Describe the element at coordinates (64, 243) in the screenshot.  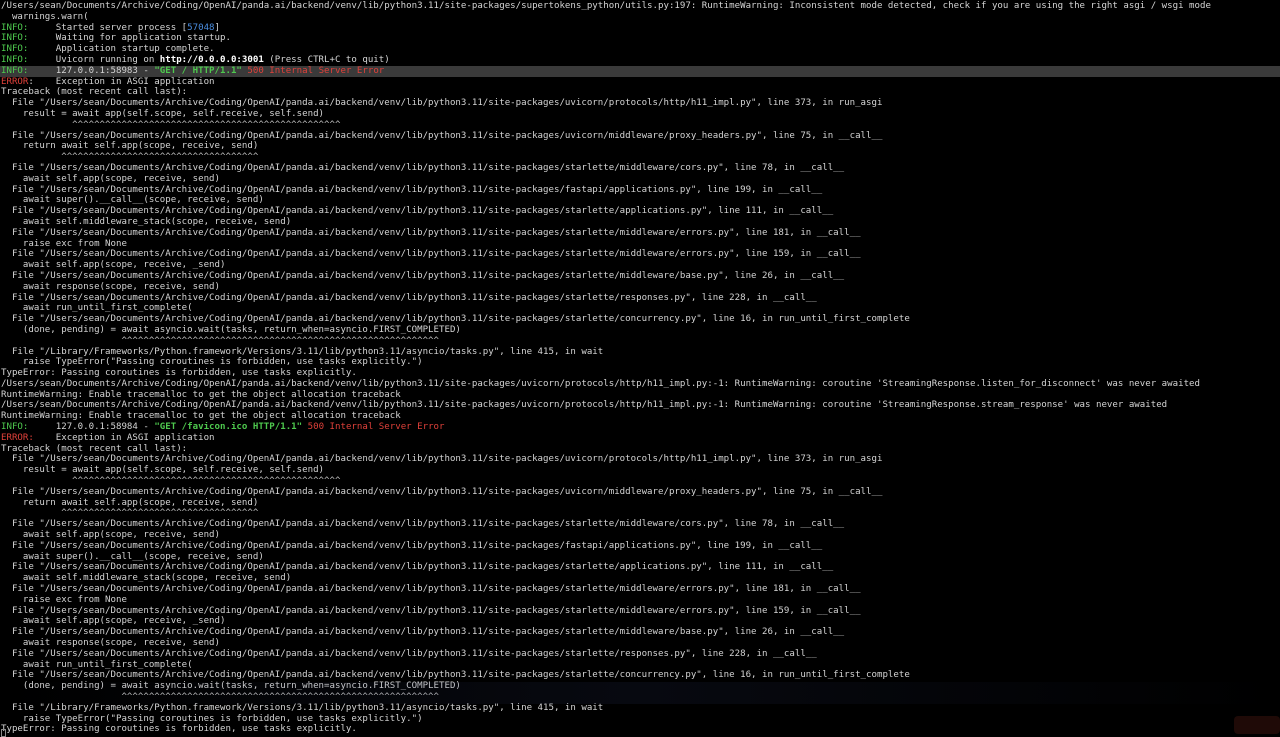
I see `line-text: raise exc from None` at that location.